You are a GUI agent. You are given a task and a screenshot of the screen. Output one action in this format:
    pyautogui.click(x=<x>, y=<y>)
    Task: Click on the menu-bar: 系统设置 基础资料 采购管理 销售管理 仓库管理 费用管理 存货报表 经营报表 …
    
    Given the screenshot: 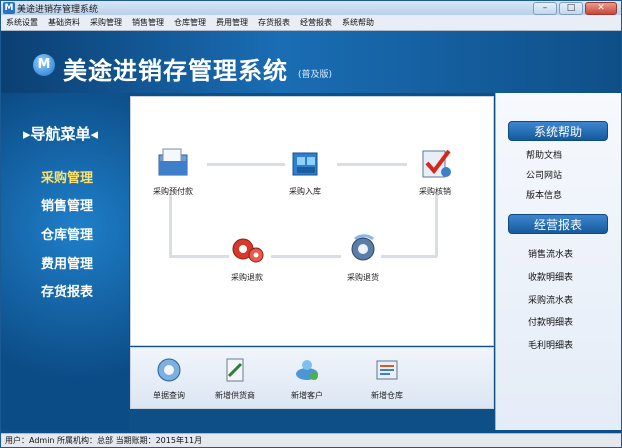 What is the action you would take?
    pyautogui.click(x=311, y=23)
    